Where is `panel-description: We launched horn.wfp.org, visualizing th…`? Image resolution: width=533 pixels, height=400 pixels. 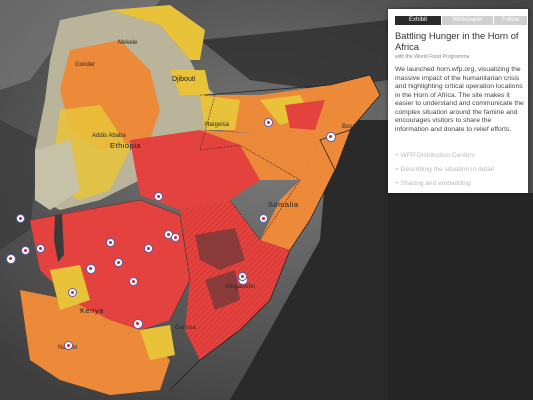
panel-description: We launched horn.wfp.org, visualizing th… is located at coordinates (459, 99).